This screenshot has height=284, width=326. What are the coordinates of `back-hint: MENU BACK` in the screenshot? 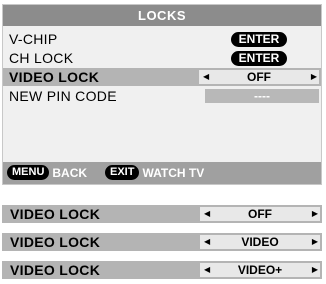 It's located at (47, 173).